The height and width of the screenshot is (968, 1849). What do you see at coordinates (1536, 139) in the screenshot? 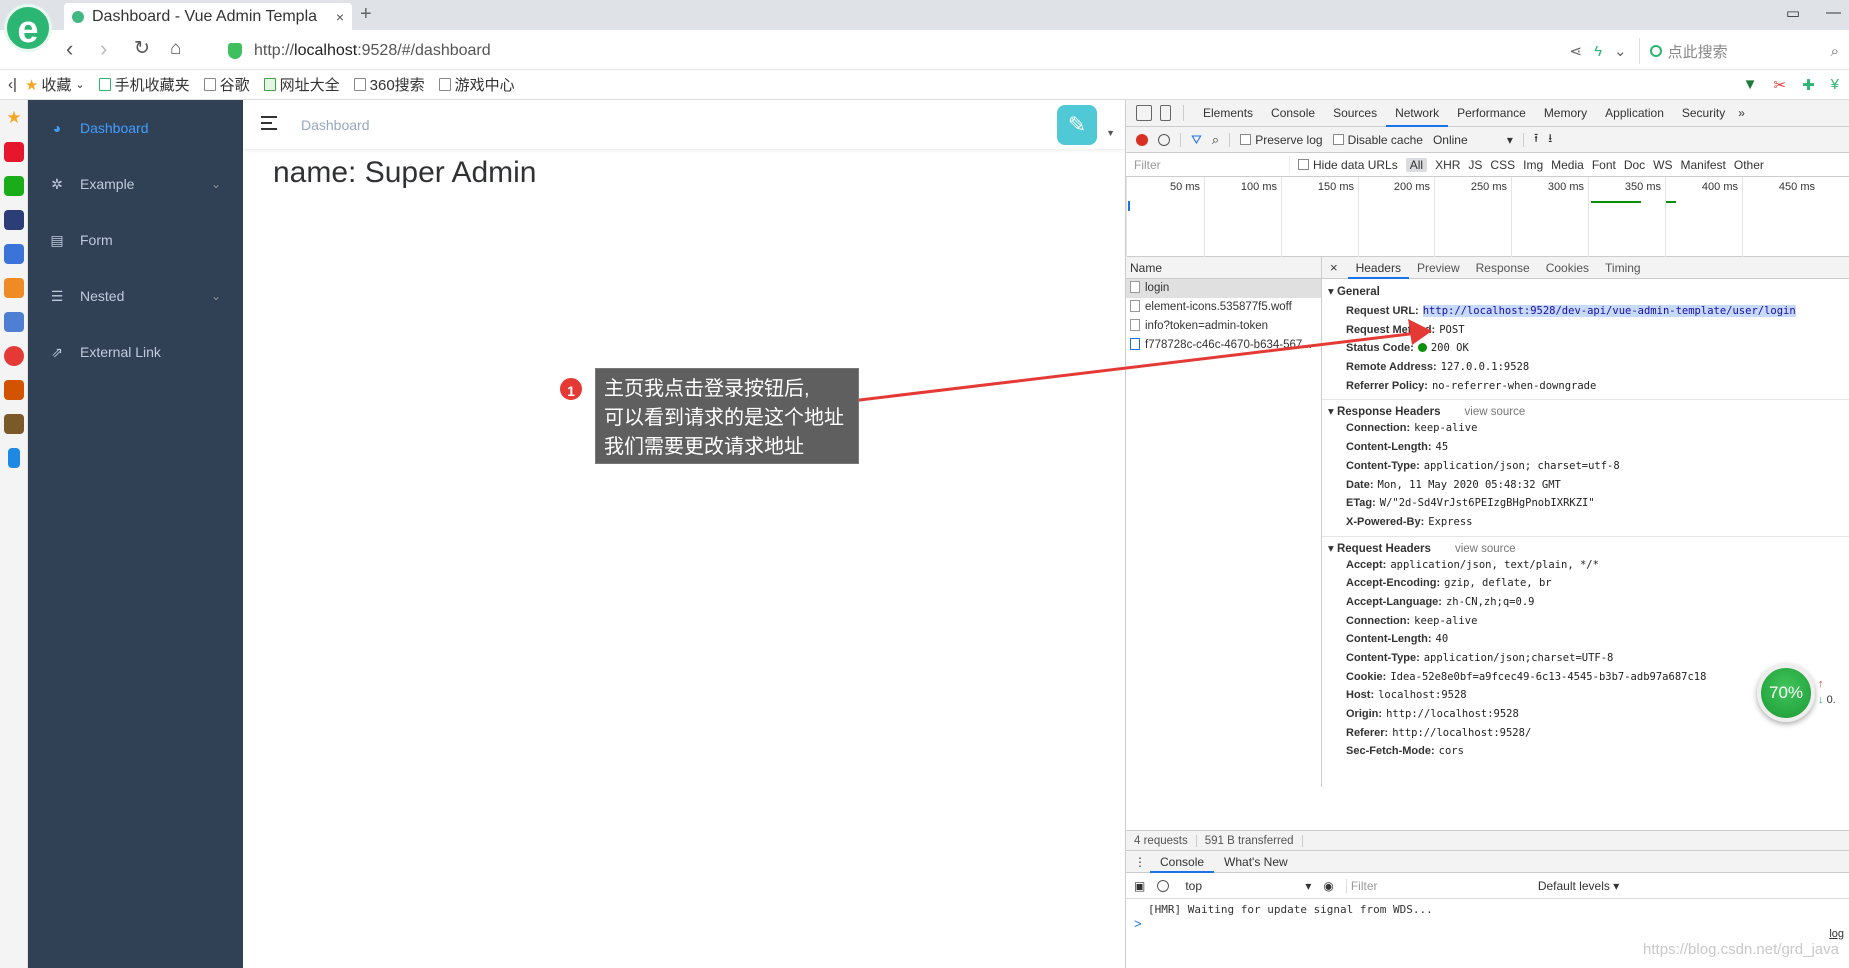
I see `import-har-icon: ⭱` at bounding box center [1536, 139].